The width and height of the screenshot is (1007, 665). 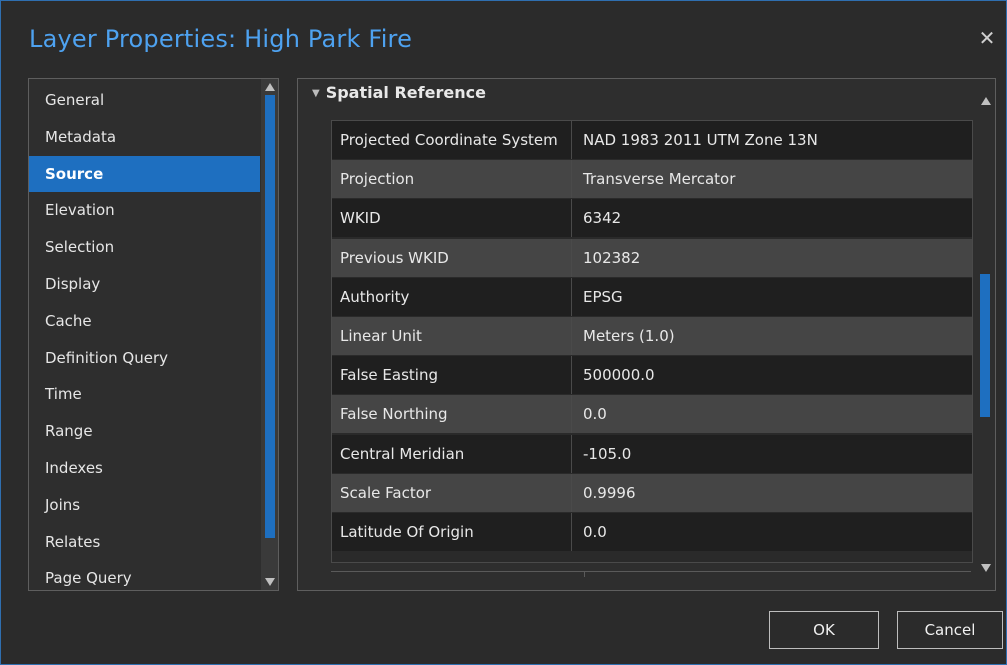 What do you see at coordinates (651, 577) in the screenshot?
I see `table-footer` at bounding box center [651, 577].